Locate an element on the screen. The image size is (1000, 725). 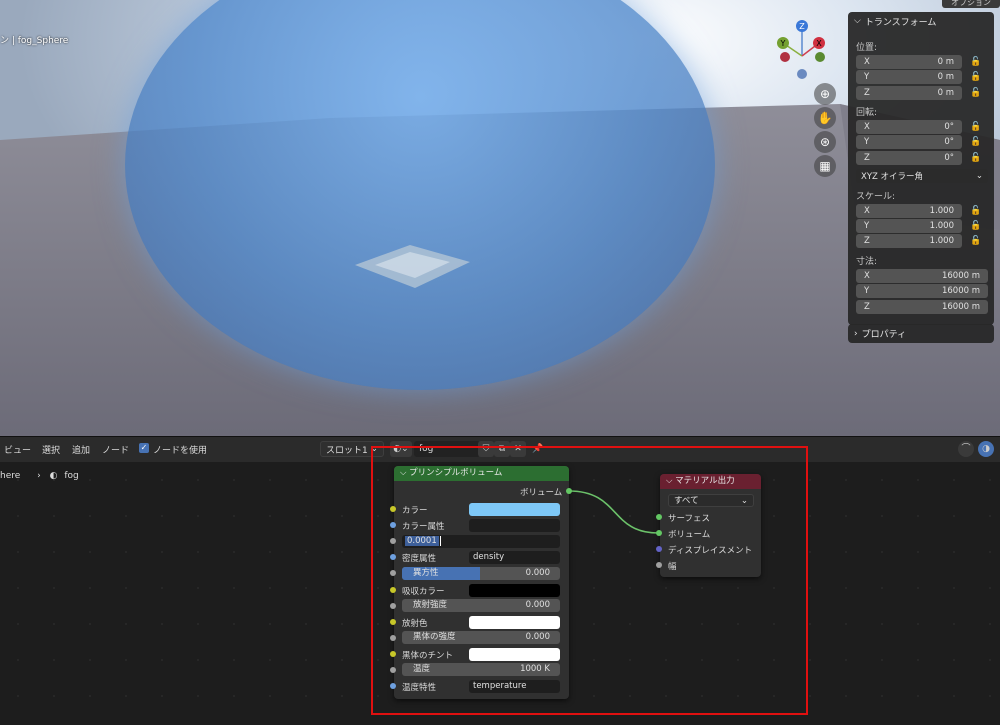
rotation-mode-select: XYZ オイラー角 ⌄ is located at coordinates (922, 176).